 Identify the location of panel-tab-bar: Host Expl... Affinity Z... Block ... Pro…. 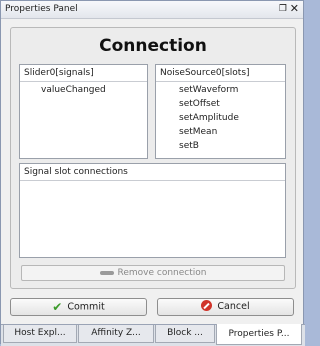
(153, 335).